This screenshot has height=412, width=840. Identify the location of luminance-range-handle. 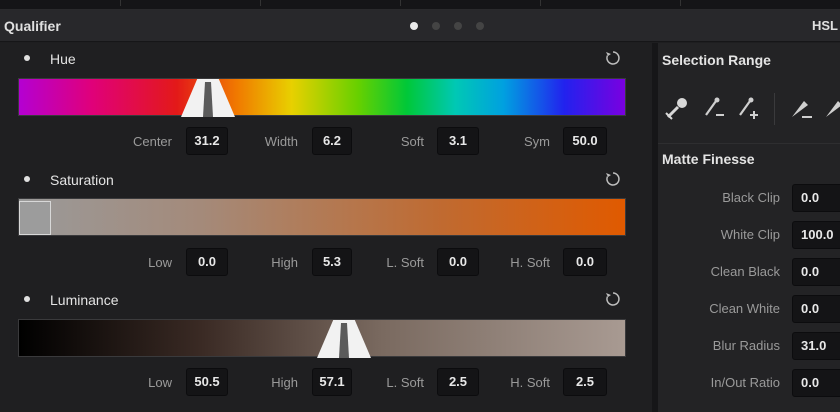
(344, 339).